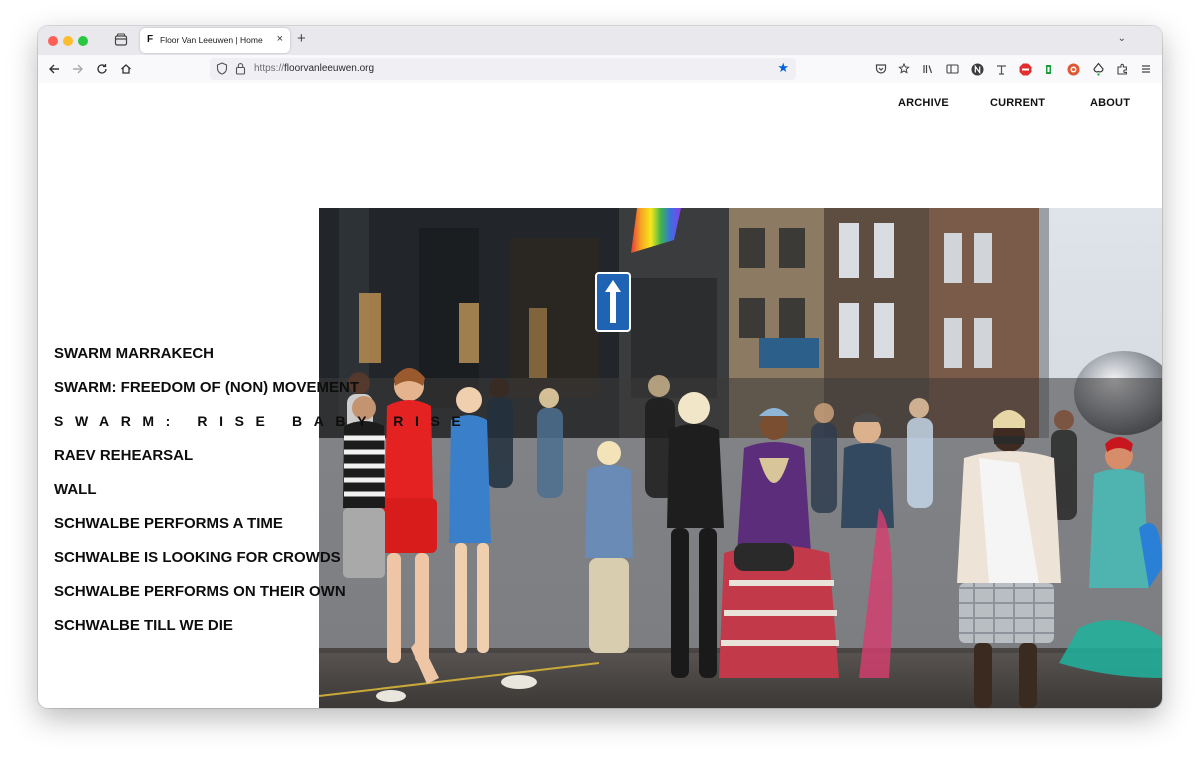 The height and width of the screenshot is (758, 1200). Describe the element at coordinates (1001, 69) in the screenshot. I see `extension-t-icon` at that location.